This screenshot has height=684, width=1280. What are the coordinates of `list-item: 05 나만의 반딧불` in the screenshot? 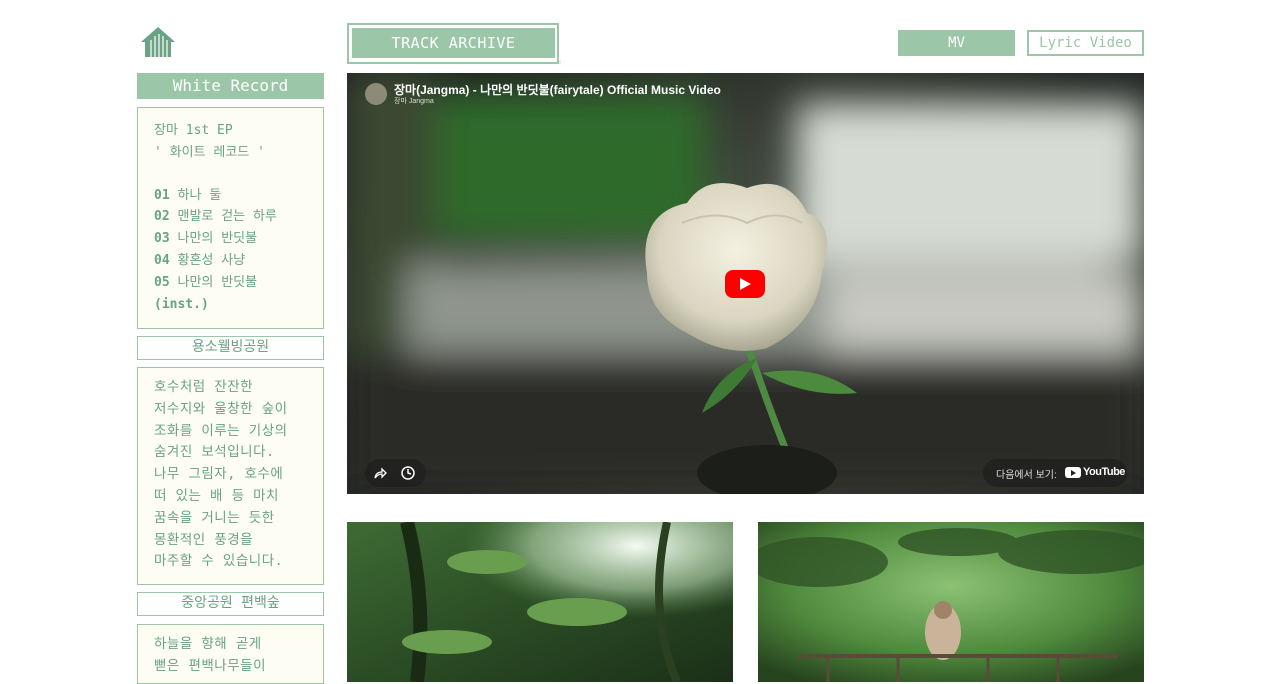 It's located at (238, 283).